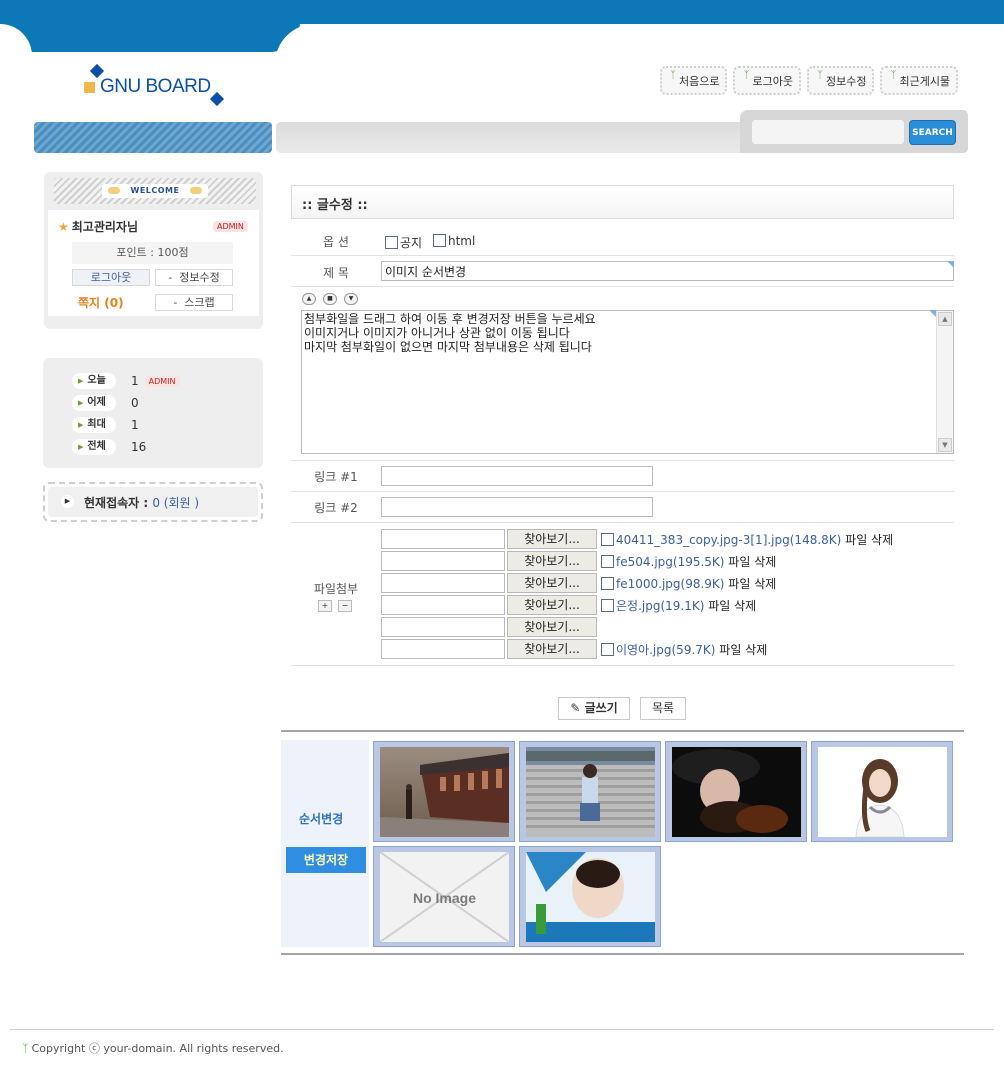  Describe the element at coordinates (622, 202) in the screenshot. I see `form-title-box: :: 글수정 ::` at that location.